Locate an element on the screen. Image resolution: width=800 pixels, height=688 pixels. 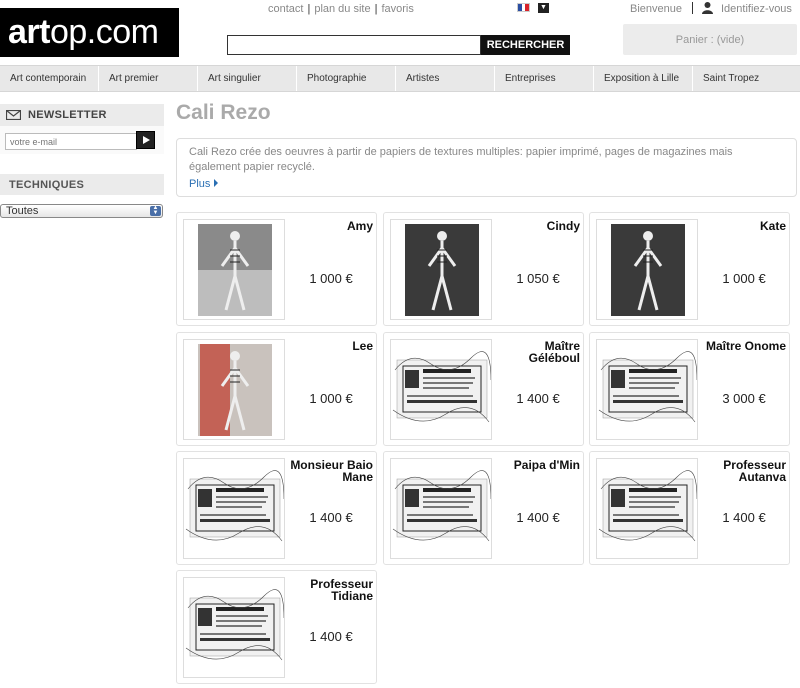
favorites-link: favoris is located at coordinates (397, 9).